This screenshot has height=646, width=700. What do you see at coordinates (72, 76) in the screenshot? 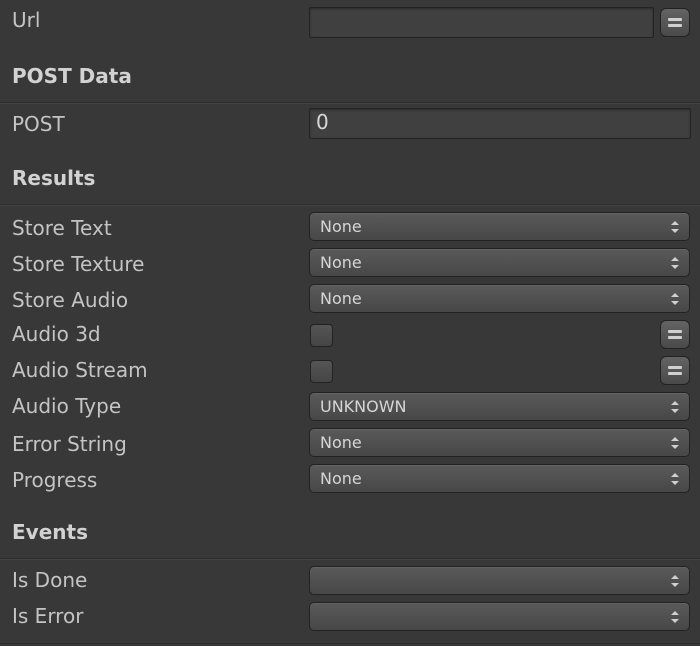
I see `post-data-header: POST Data` at bounding box center [72, 76].